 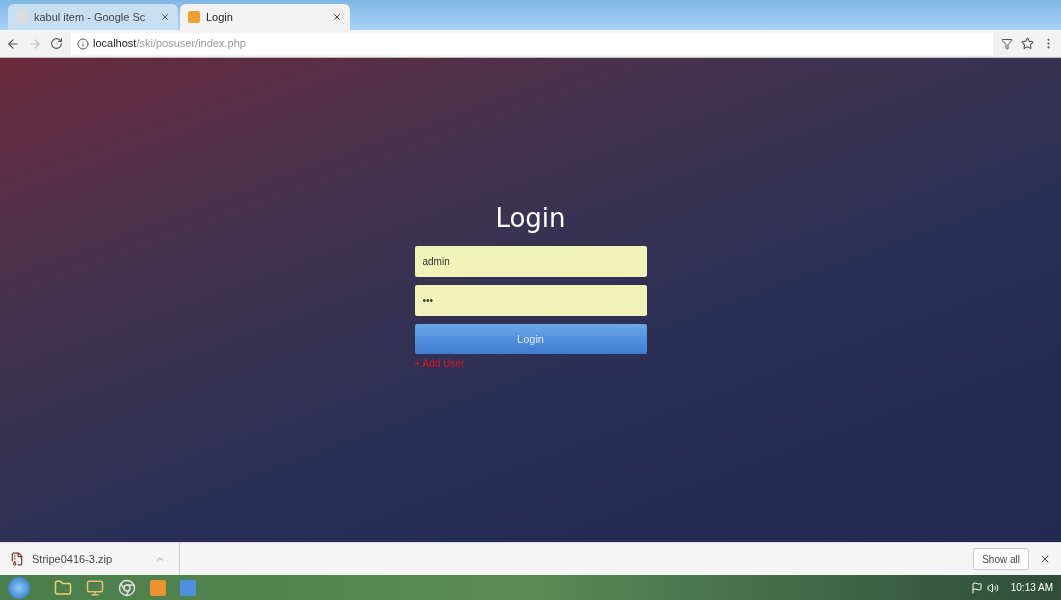 I want to click on folder-icon, so click(x=63, y=587).